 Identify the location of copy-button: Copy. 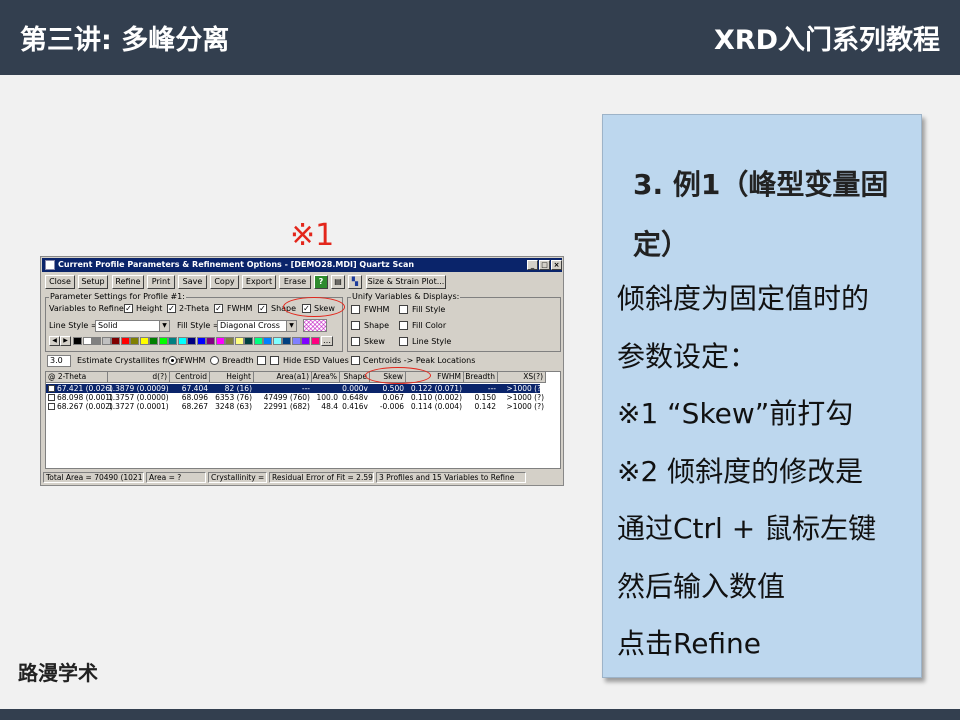
(224, 282).